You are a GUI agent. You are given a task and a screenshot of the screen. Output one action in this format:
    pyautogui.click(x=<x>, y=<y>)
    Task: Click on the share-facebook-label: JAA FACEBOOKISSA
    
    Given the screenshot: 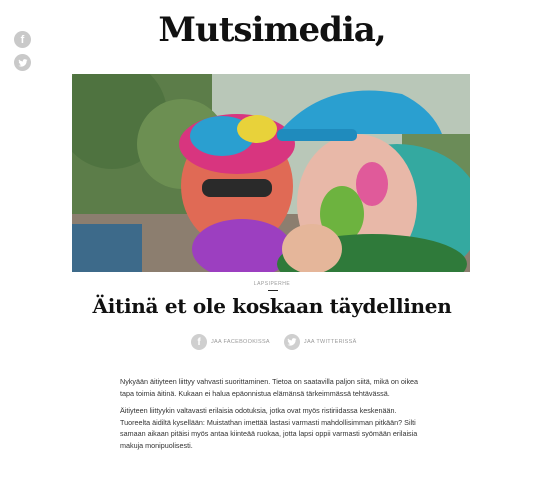 What is the action you would take?
    pyautogui.click(x=240, y=342)
    